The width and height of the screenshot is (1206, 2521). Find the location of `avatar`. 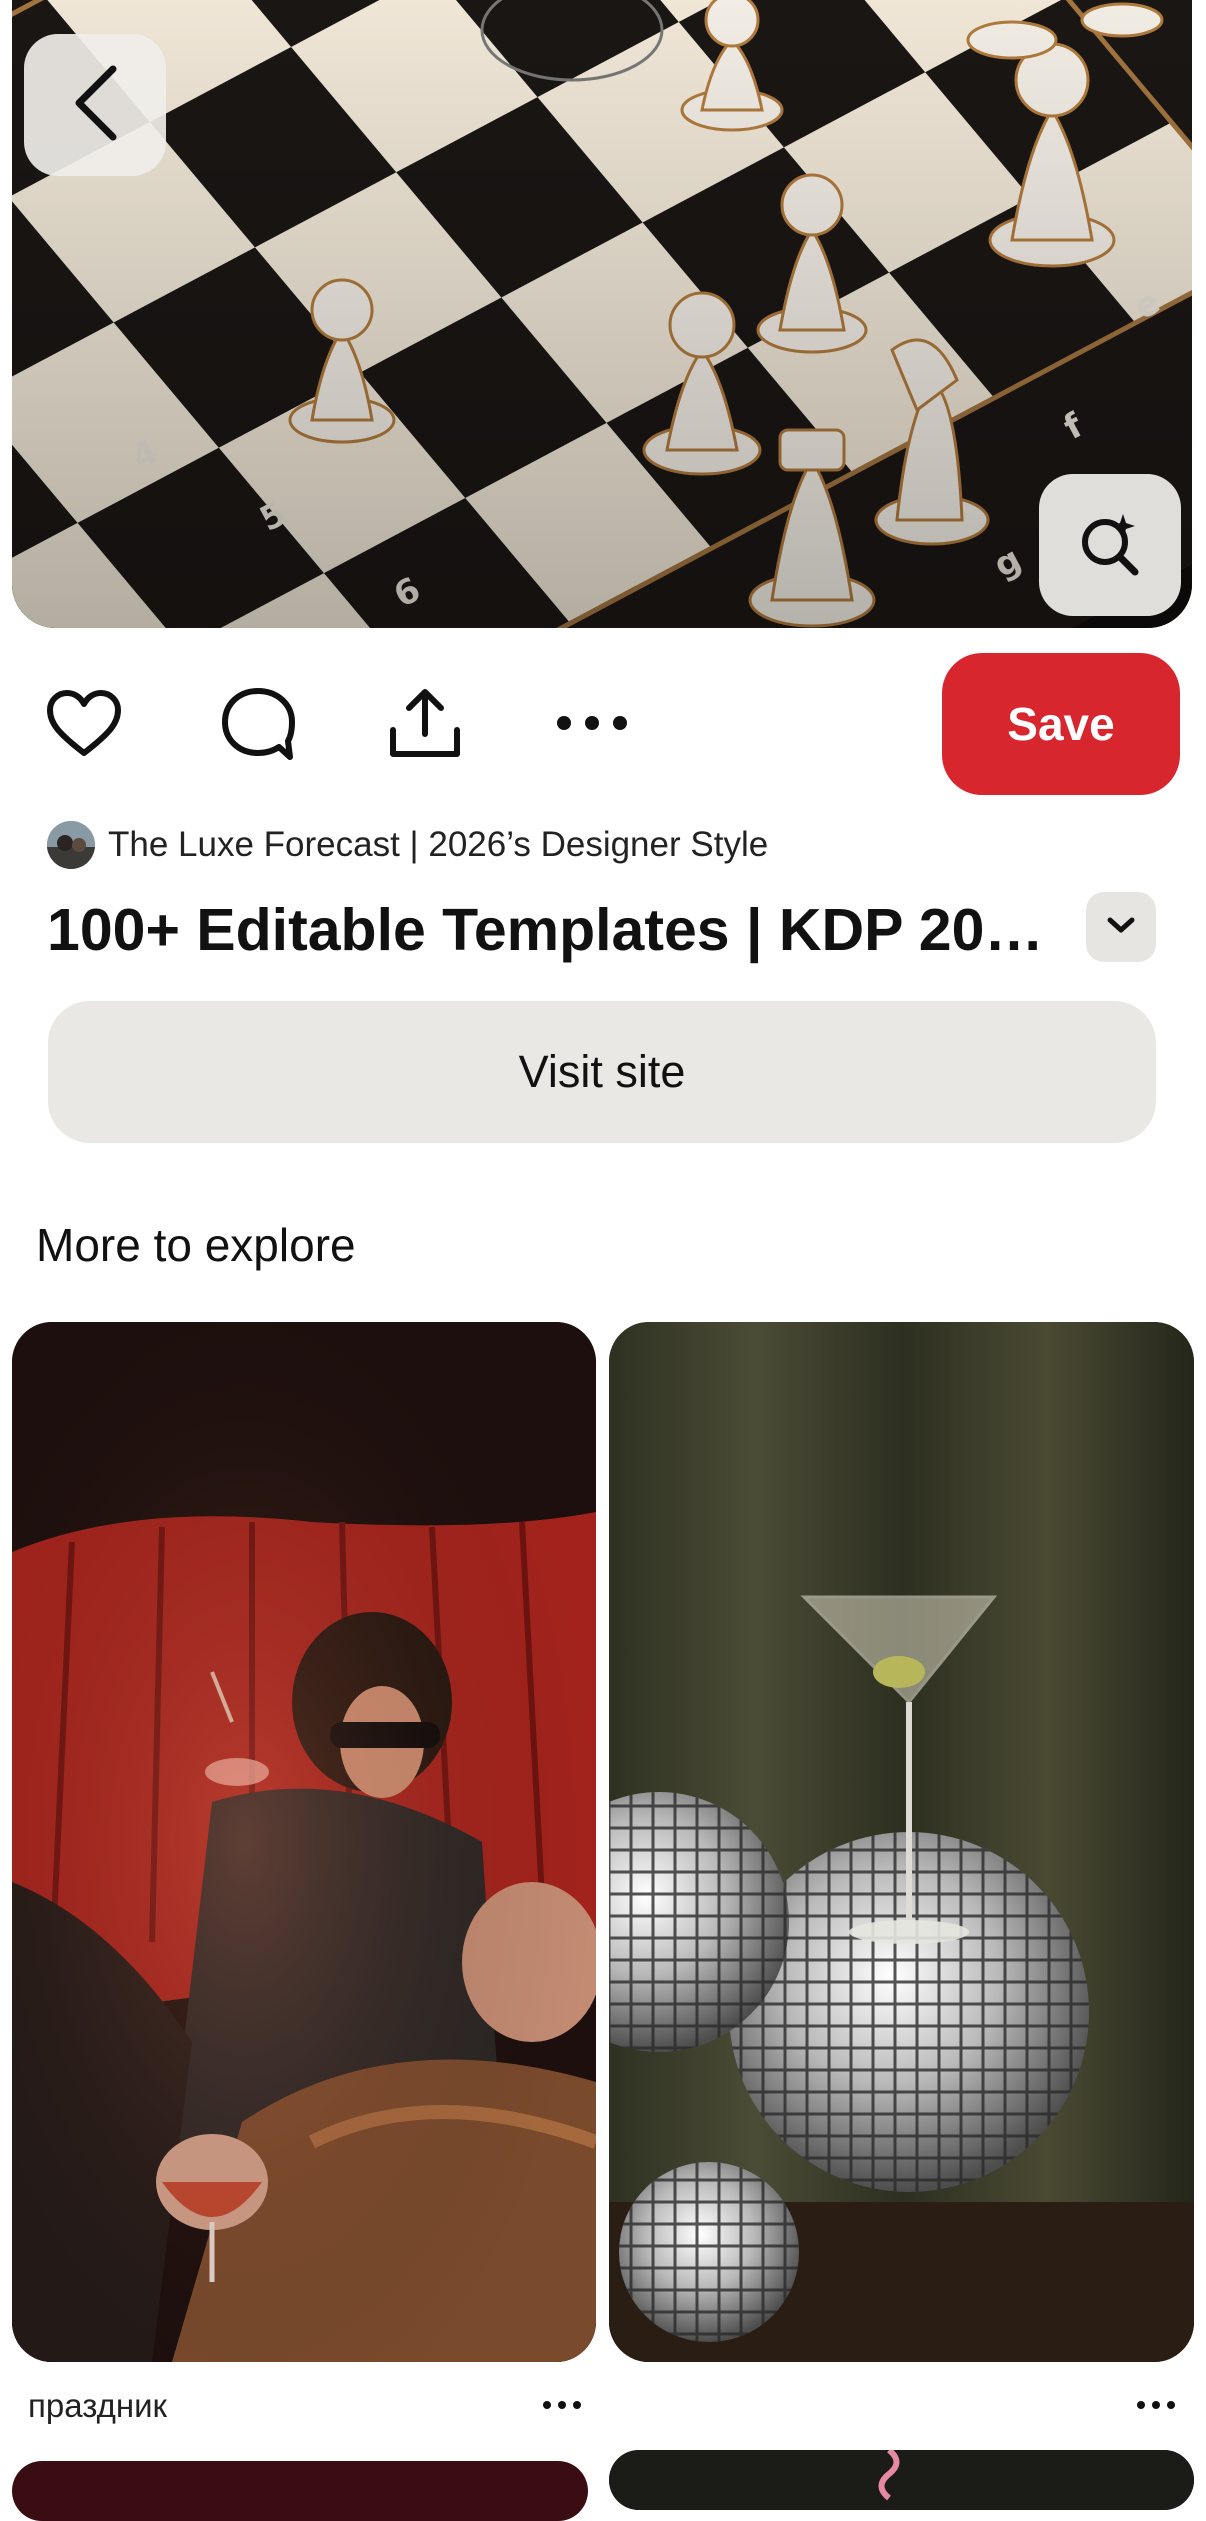

avatar is located at coordinates (71, 845).